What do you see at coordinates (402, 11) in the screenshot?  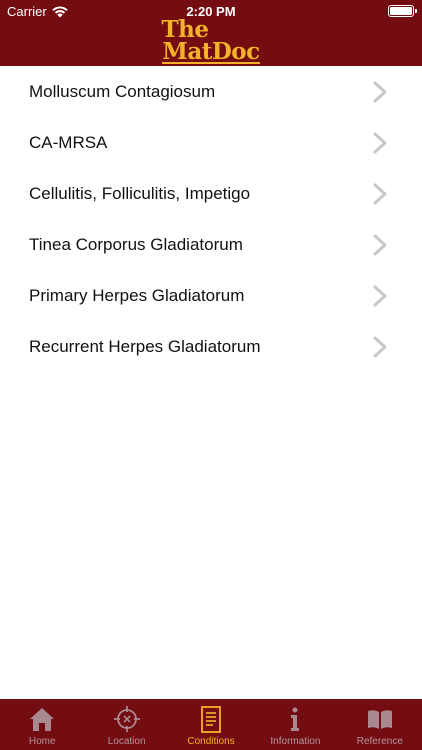 I see `battery-icon` at bounding box center [402, 11].